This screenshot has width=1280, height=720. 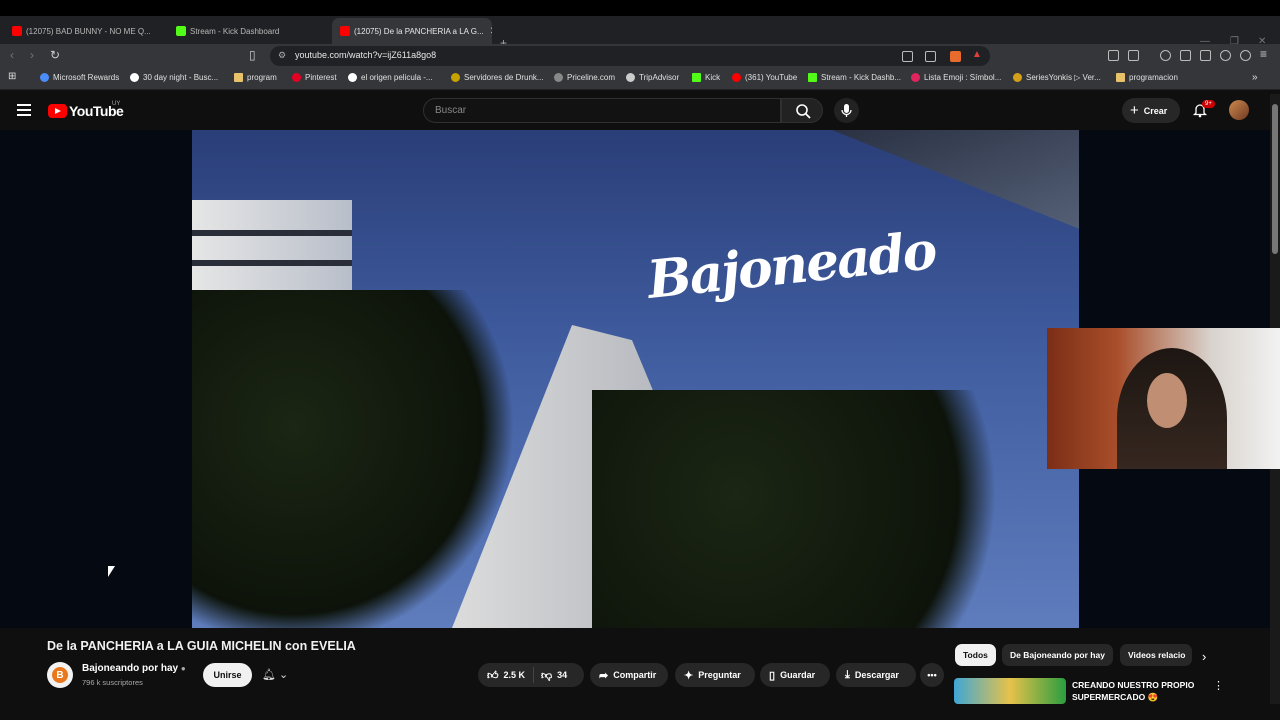 What do you see at coordinates (764, 77) in the screenshot?
I see `bookmark-item: (361) YouTube` at bounding box center [764, 77].